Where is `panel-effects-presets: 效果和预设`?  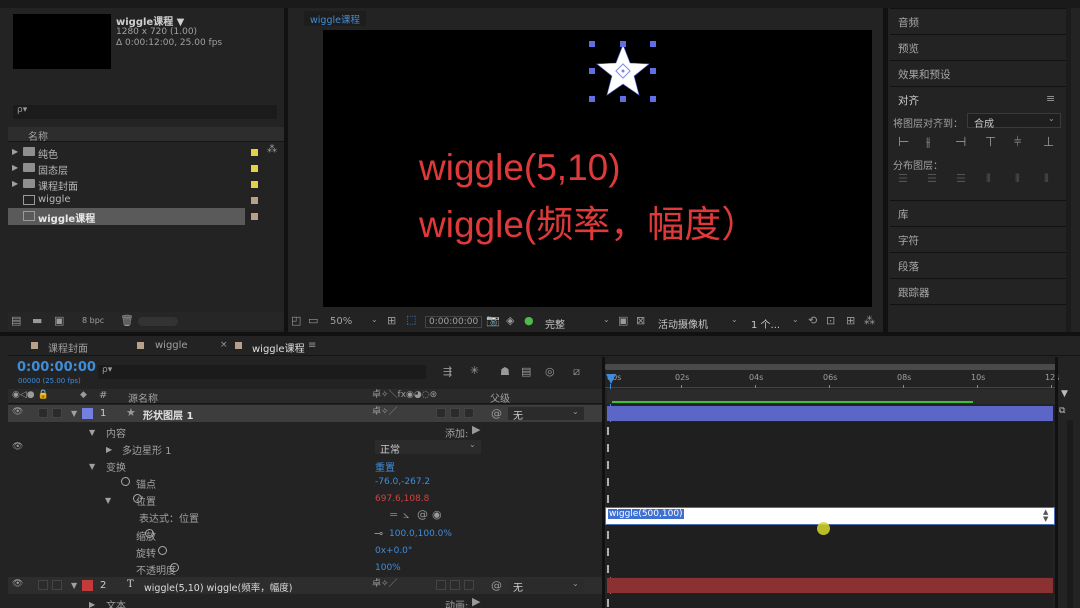
panel-effects-presets: 效果和预设 is located at coordinates (924, 74).